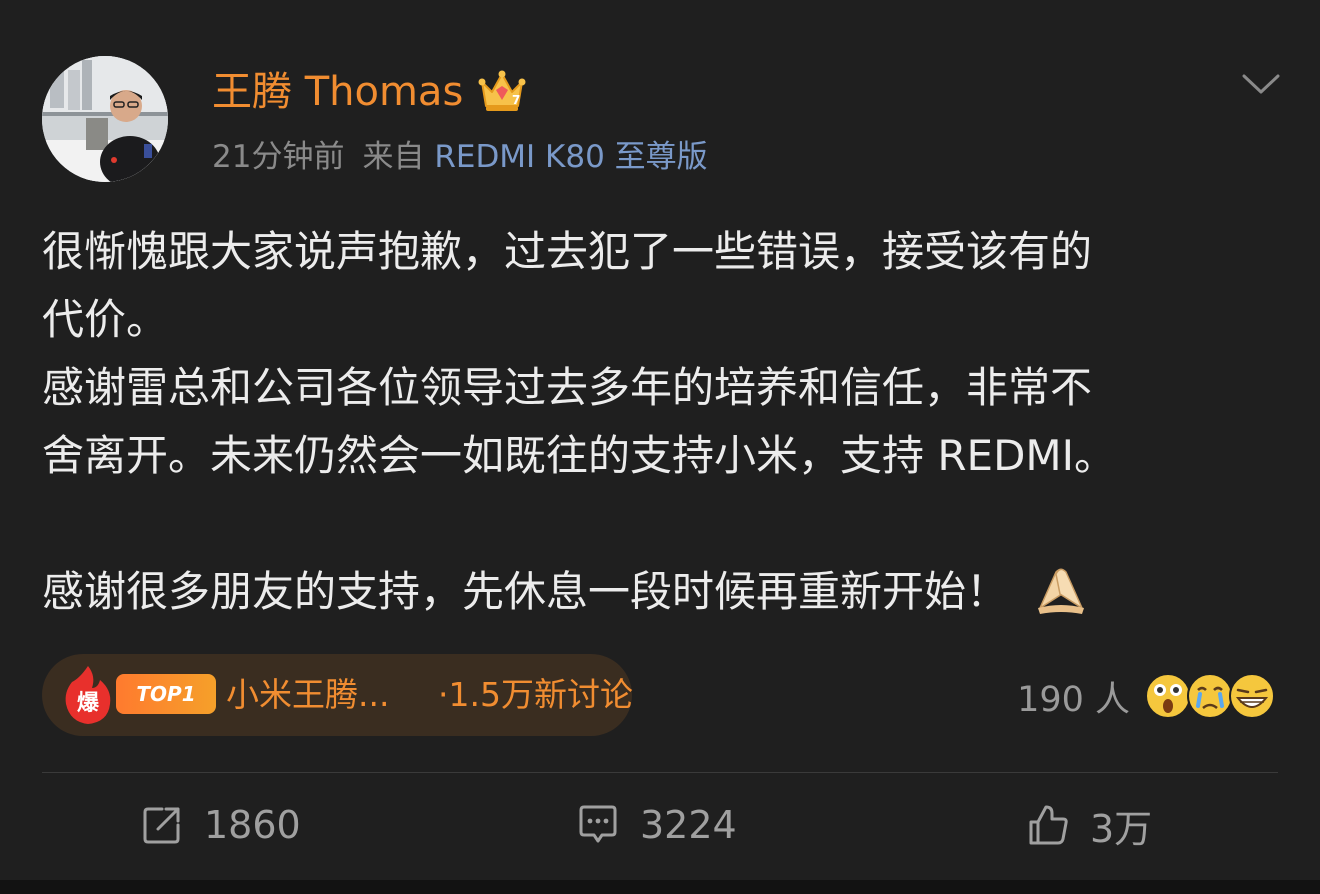 The width and height of the screenshot is (1320, 894). Describe the element at coordinates (598, 824) in the screenshot. I see `comment-icon` at that location.